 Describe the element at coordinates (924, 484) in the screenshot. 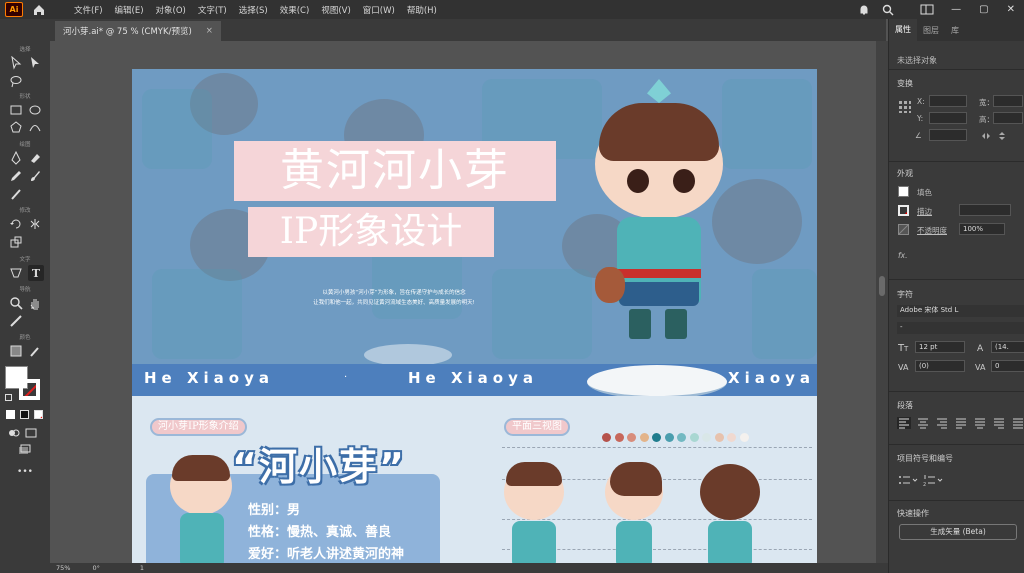

I see `svg-text: 2` at that location.